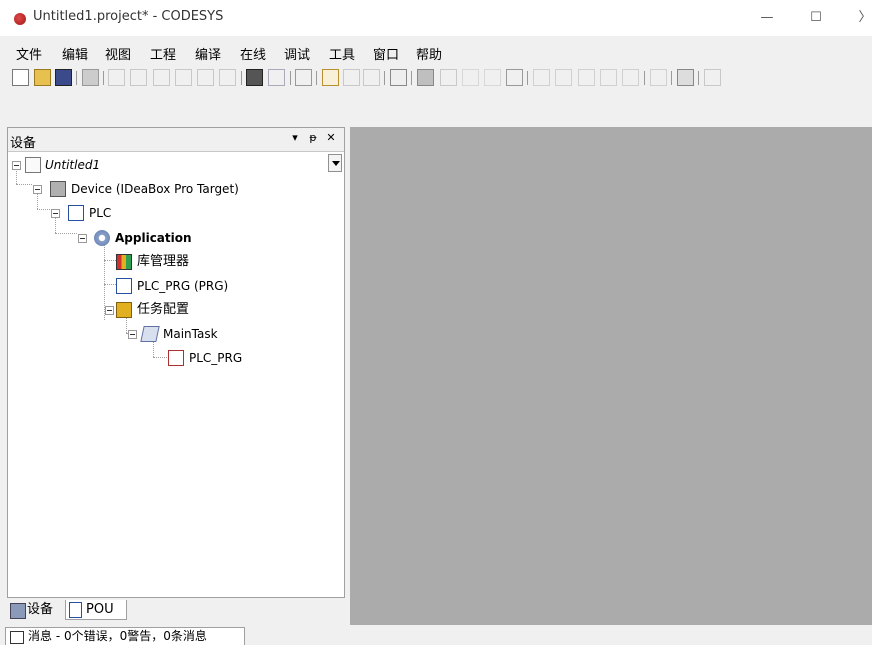 Image resolution: width=872 pixels, height=645 pixels. What do you see at coordinates (128, 16) in the screenshot?
I see `window-title: Untitled1.project* - CODESYS` at bounding box center [128, 16].